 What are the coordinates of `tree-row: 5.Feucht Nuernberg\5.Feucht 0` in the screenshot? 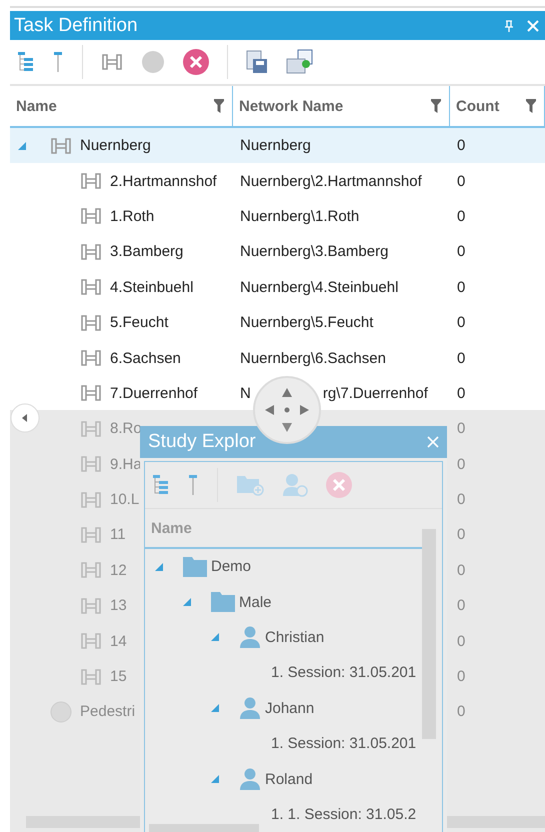 It's located at (277, 322).